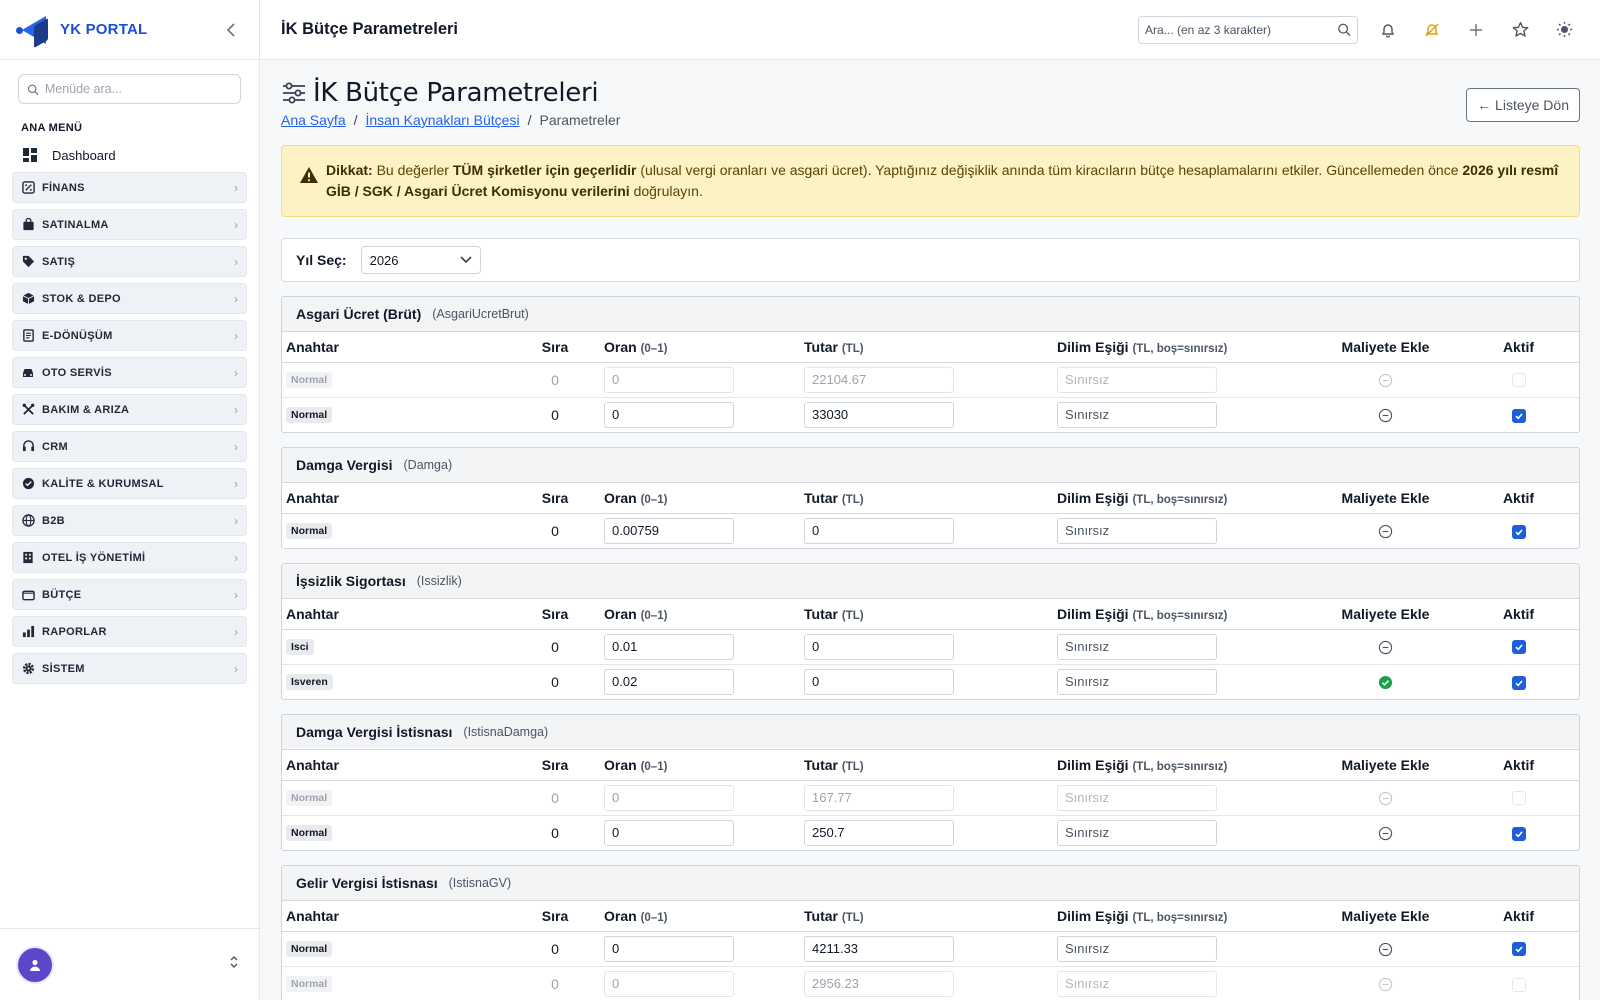 The height and width of the screenshot is (1000, 1600). I want to click on sidebar-item-dashboard: Dashboard, so click(129, 155).